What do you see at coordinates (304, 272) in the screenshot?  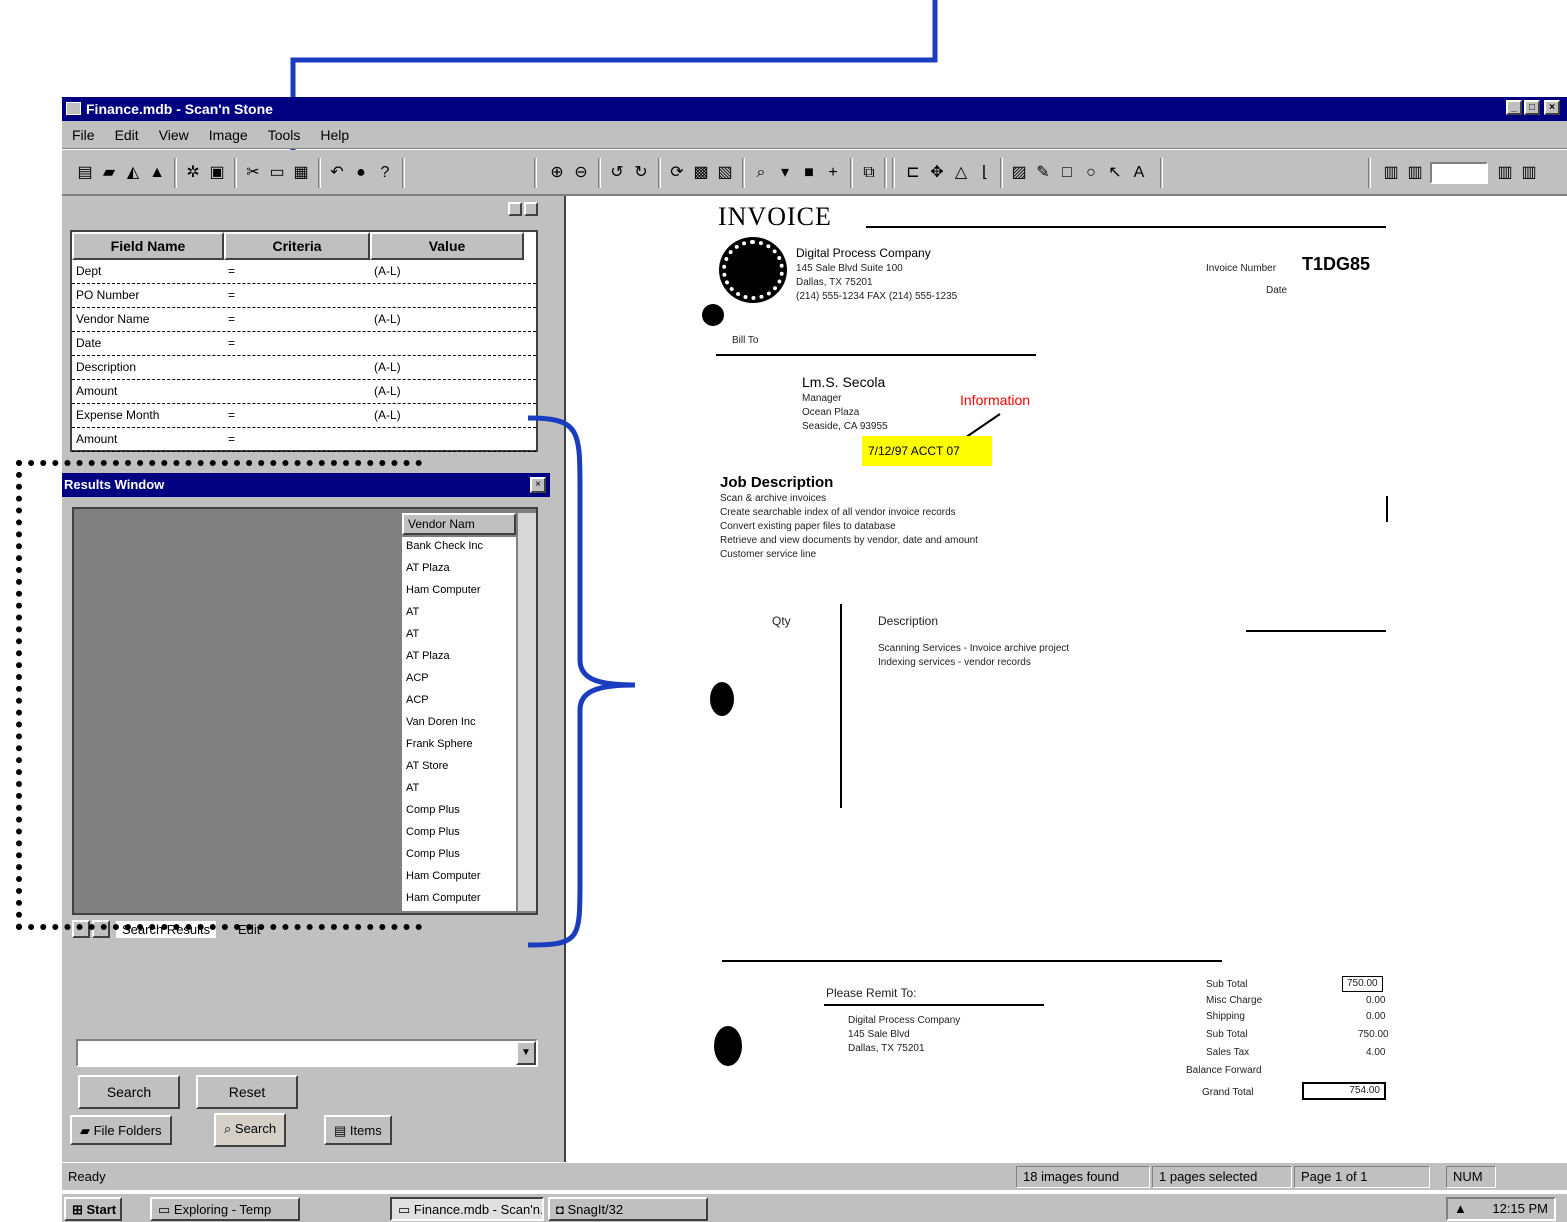 I see `grid-row: Dept = (A-L)` at bounding box center [304, 272].